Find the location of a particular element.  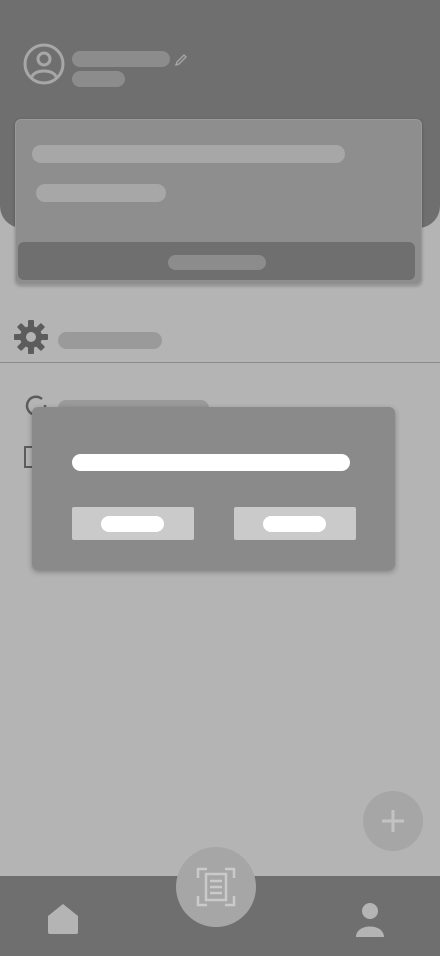

cancel-label-placeholder is located at coordinates (132, 524).